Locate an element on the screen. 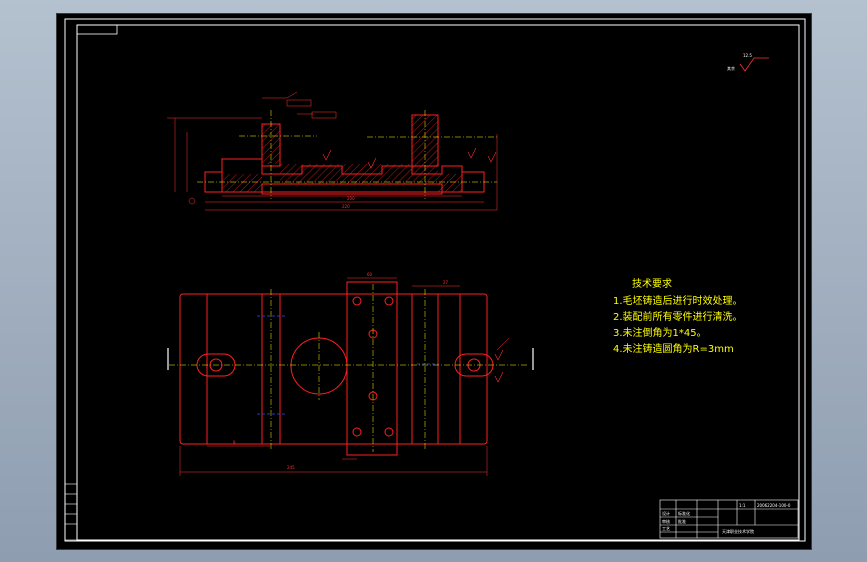  section-cut-marks is located at coordinates (350, 359).